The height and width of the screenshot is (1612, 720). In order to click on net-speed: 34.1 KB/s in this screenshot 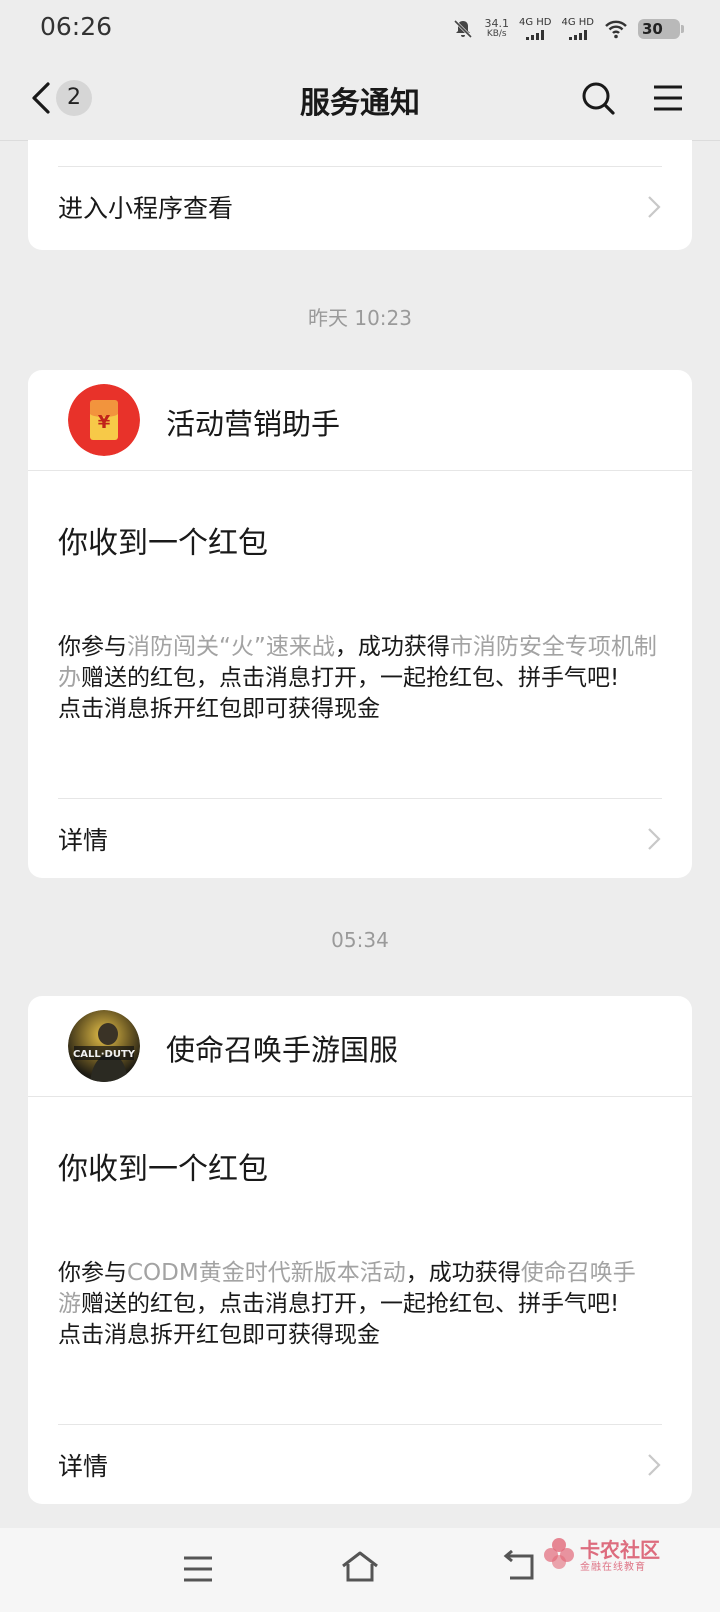, I will do `click(496, 28)`.